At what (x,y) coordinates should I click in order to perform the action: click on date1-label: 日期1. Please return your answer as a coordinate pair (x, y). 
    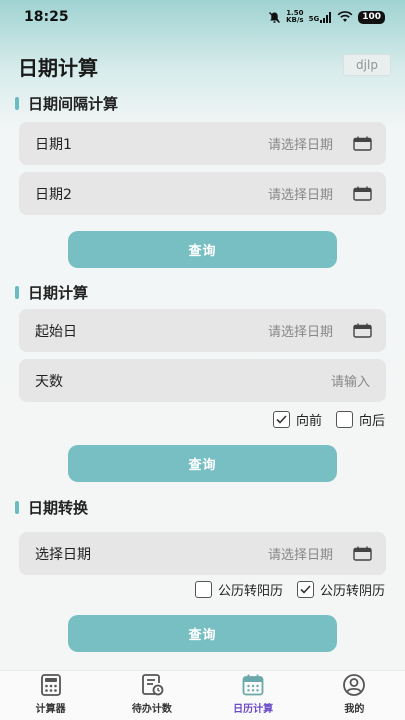
    Looking at the image, I should click on (53, 144).